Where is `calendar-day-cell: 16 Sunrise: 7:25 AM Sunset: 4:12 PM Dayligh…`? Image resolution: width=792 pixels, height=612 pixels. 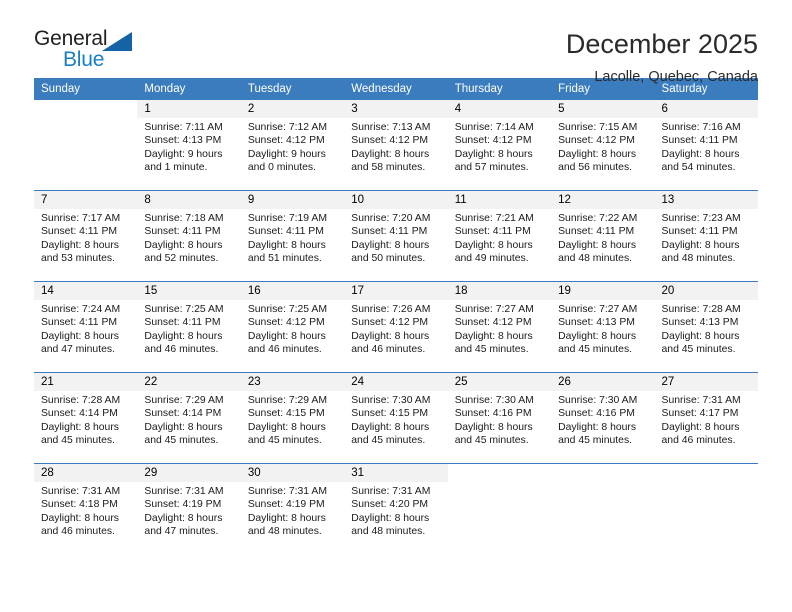
calendar-day-cell: 16 Sunrise: 7:25 AM Sunset: 4:12 PM Dayligh… is located at coordinates (292, 327).